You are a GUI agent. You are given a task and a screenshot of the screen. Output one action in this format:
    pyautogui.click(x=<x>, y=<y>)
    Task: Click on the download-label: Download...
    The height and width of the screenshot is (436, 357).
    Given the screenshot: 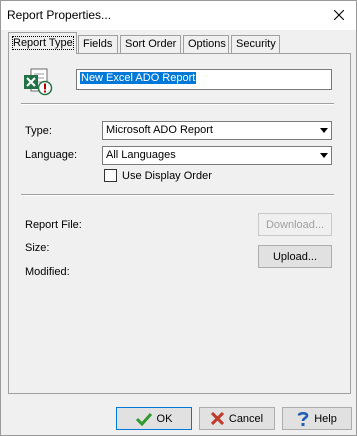 What is the action you would take?
    pyautogui.click(x=295, y=224)
    